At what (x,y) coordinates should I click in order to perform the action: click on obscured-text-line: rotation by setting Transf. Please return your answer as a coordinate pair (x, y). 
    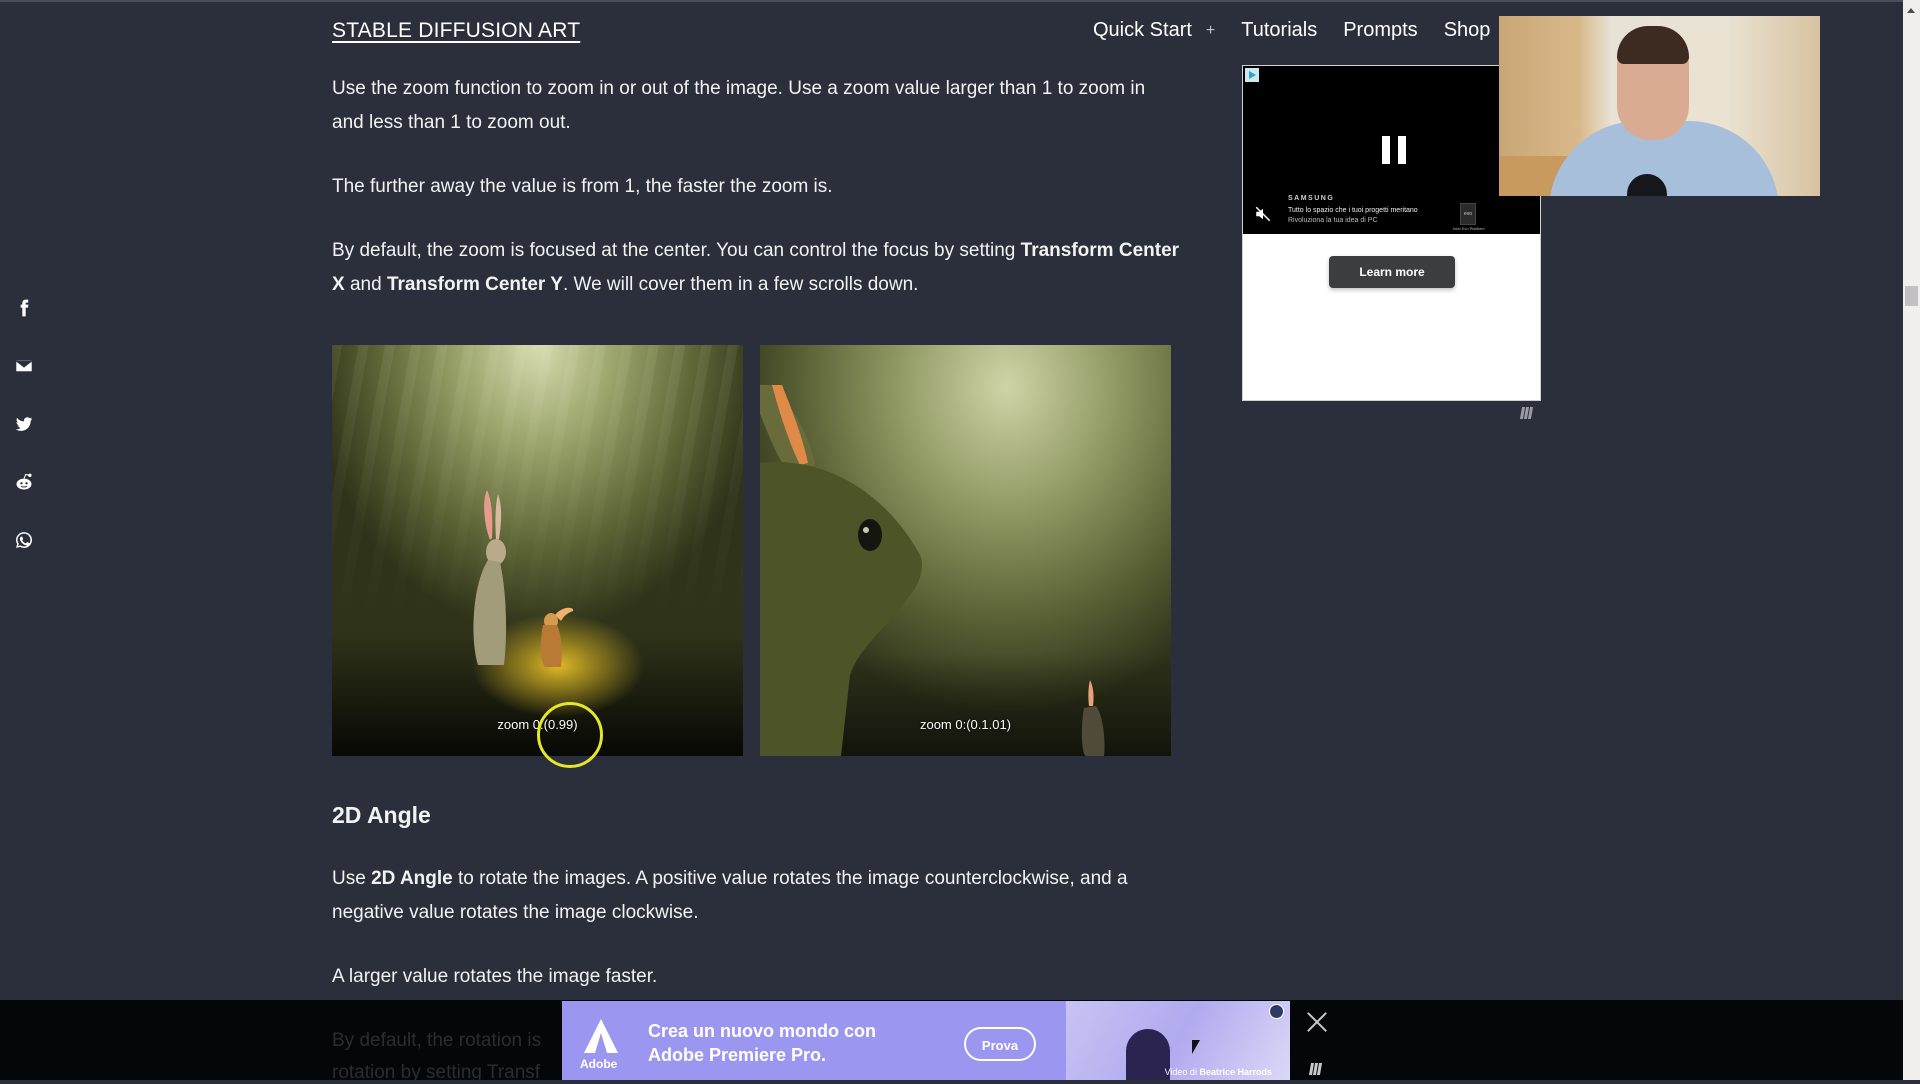
    Looking at the image, I should click on (436, 1072).